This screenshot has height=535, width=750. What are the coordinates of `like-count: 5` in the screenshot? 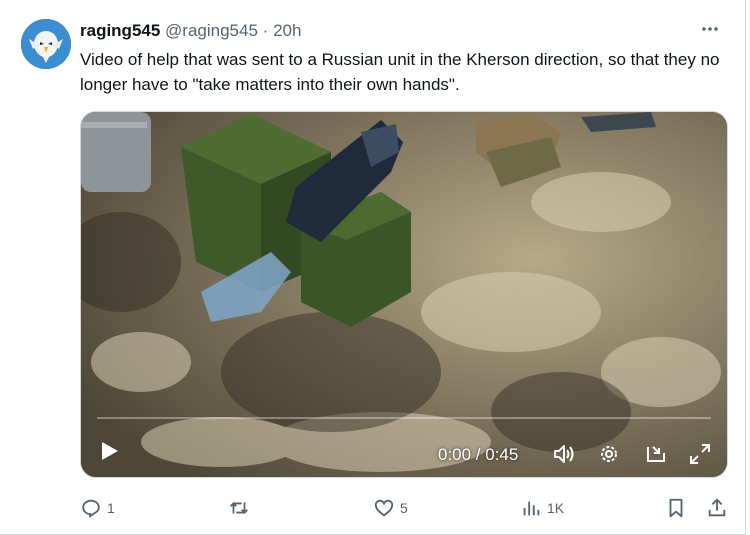 It's located at (404, 508).